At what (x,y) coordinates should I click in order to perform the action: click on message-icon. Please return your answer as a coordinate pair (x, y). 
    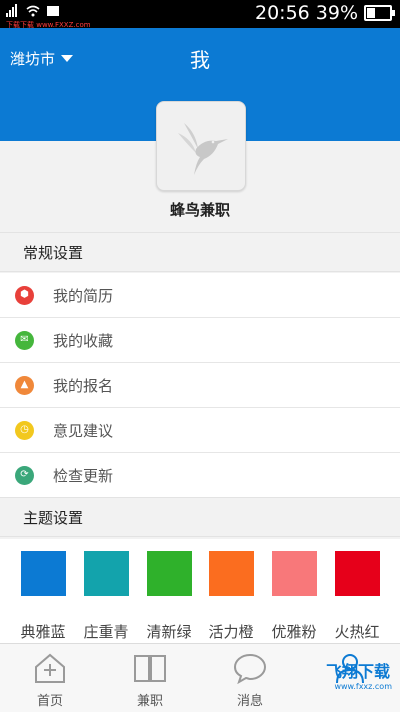
    Looking at the image, I should click on (250, 668).